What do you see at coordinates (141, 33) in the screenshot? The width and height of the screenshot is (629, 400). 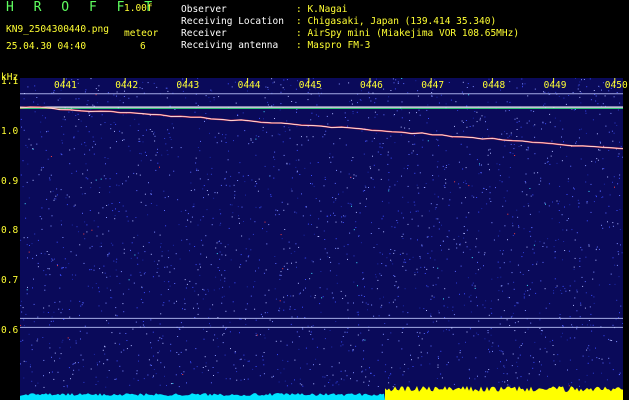 I see `mode-label: meteor` at bounding box center [141, 33].